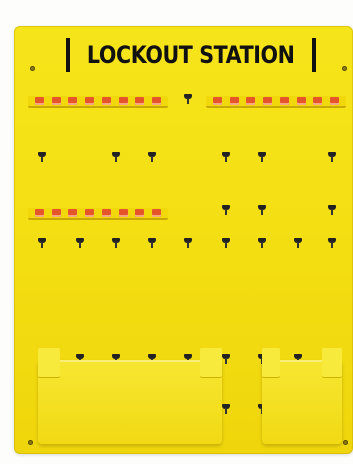 The height and width of the screenshot is (464, 353). What do you see at coordinates (30, 442) in the screenshot?
I see `screw-bottom-left` at bounding box center [30, 442].